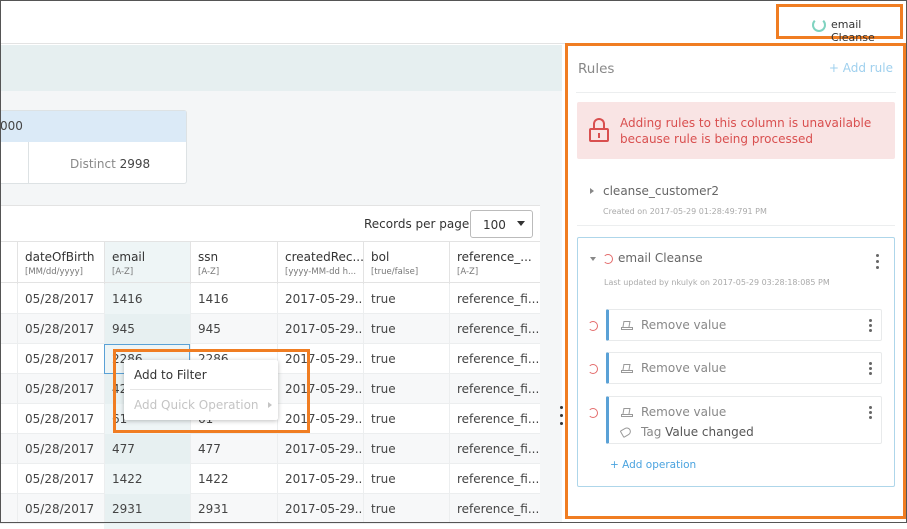 The image size is (907, 529). Describe the element at coordinates (233, 263) in the screenshot. I see `column-header: ssn [A-Z]` at that location.